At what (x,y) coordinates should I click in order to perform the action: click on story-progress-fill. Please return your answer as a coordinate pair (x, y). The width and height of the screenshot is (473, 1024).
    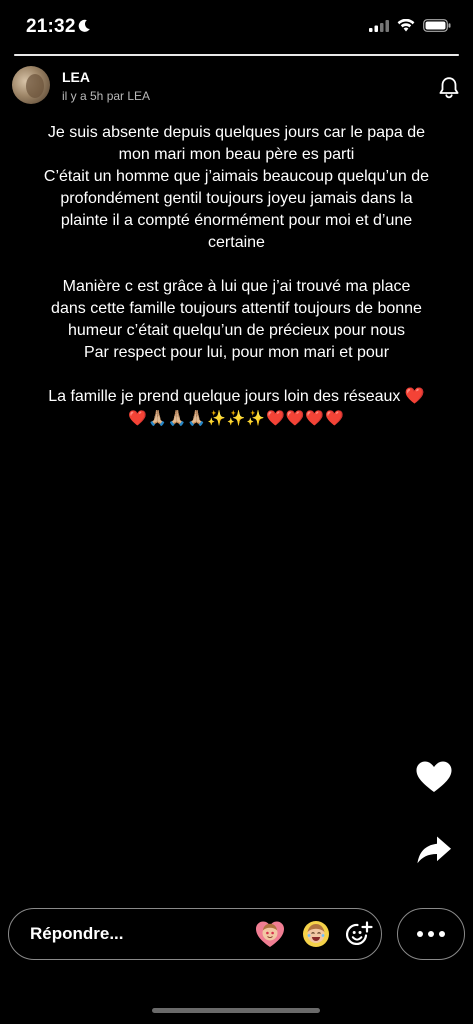
    Looking at the image, I should click on (236, 55).